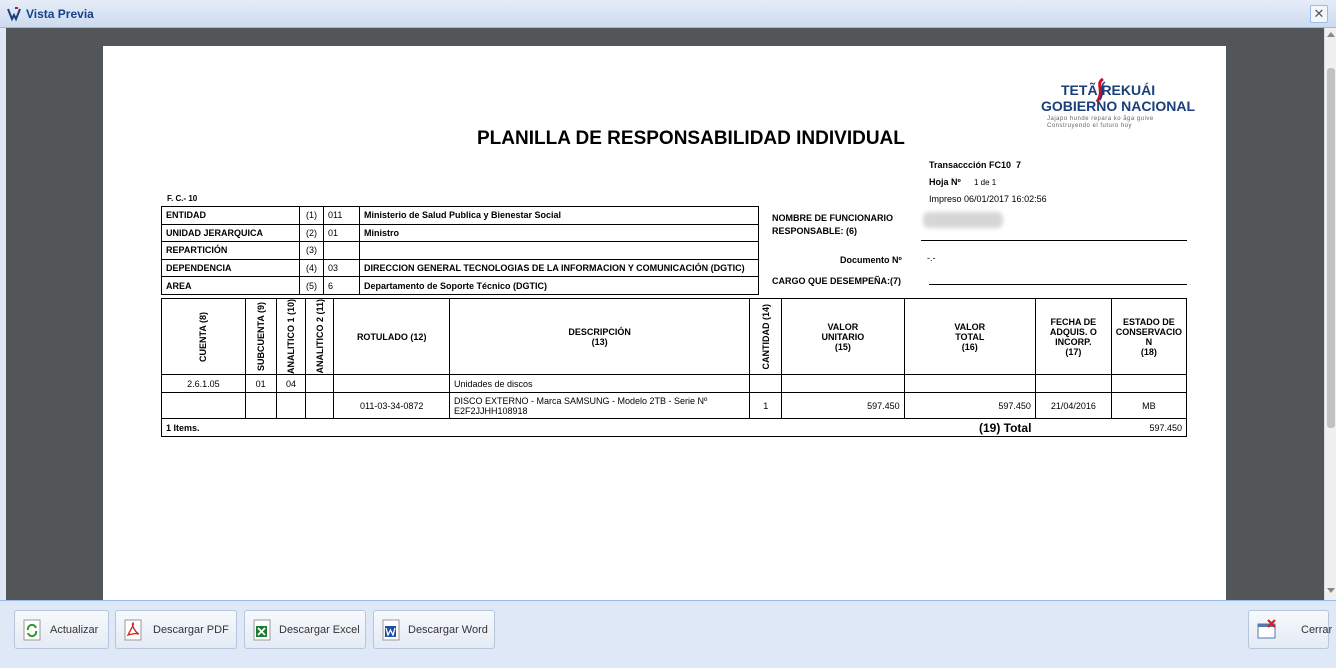  What do you see at coordinates (14, 14) in the screenshot?
I see `app-logo-icon` at bounding box center [14, 14].